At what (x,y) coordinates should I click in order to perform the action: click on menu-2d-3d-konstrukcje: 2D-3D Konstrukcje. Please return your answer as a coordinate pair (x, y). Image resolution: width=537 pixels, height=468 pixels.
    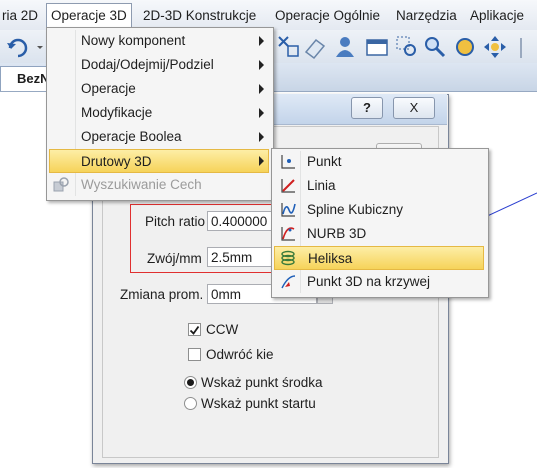
    Looking at the image, I should click on (199, 16).